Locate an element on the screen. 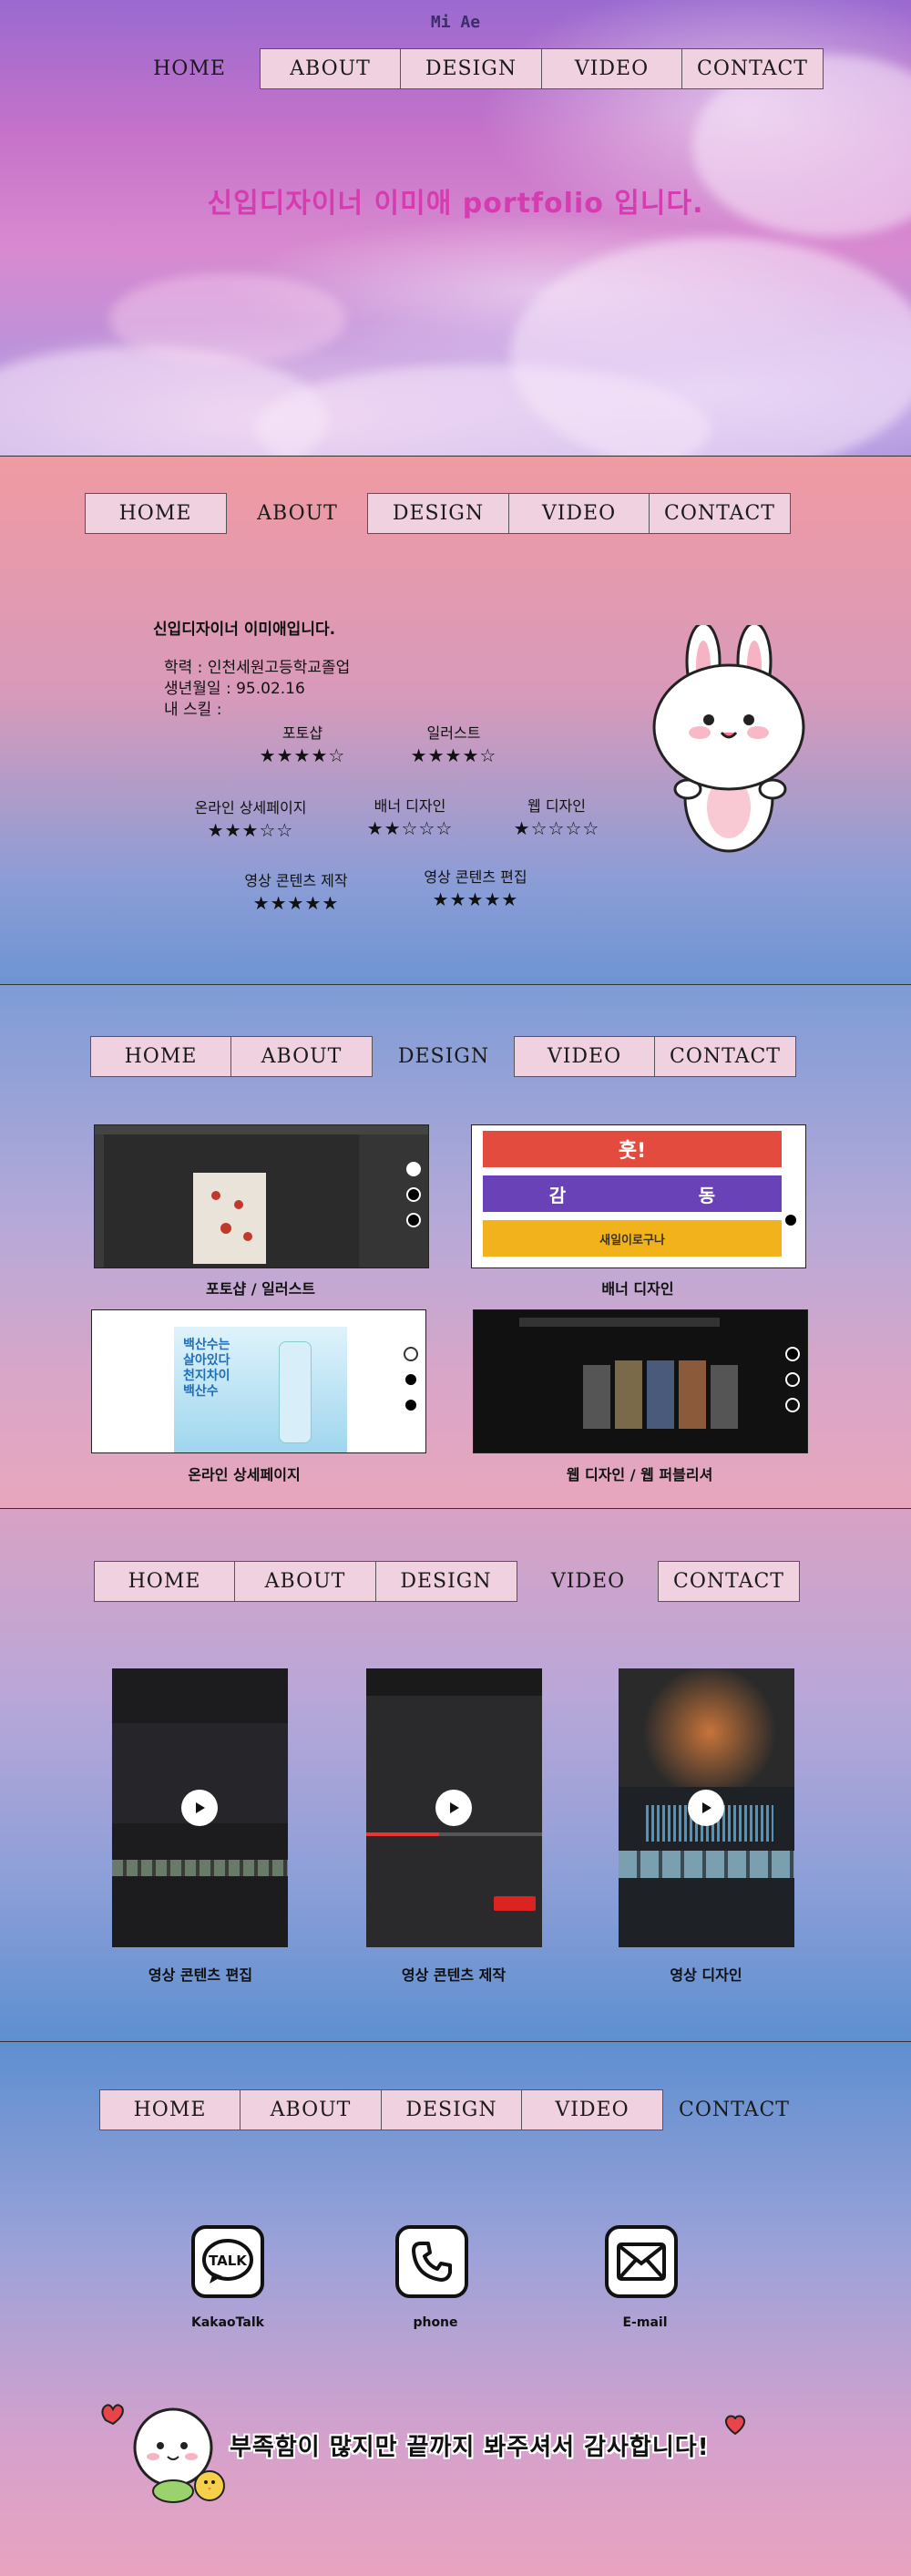  banner-2-text-a: 감 is located at coordinates (557, 1195).